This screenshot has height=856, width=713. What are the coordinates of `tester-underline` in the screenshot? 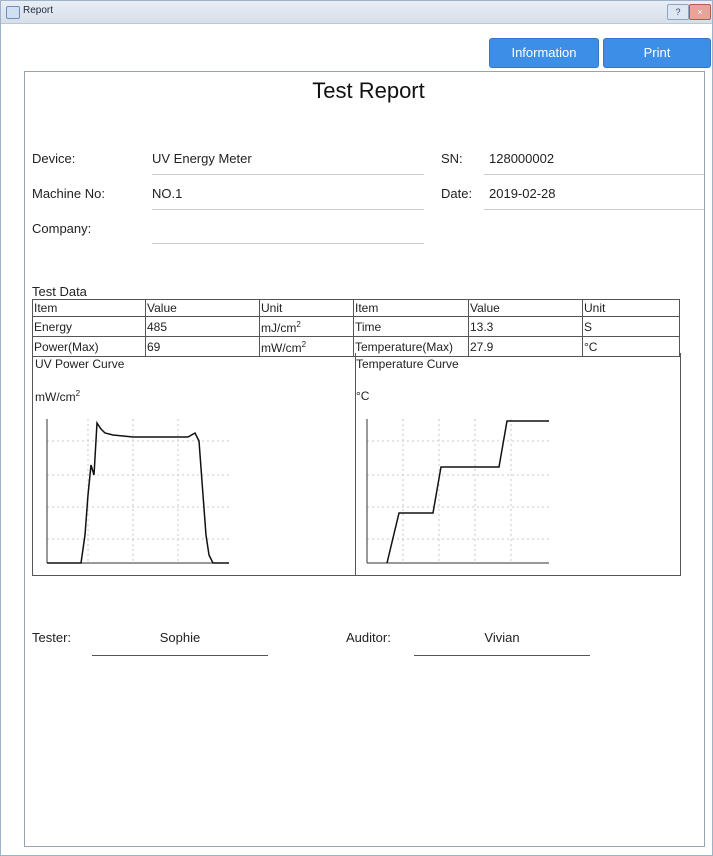 It's located at (180, 655).